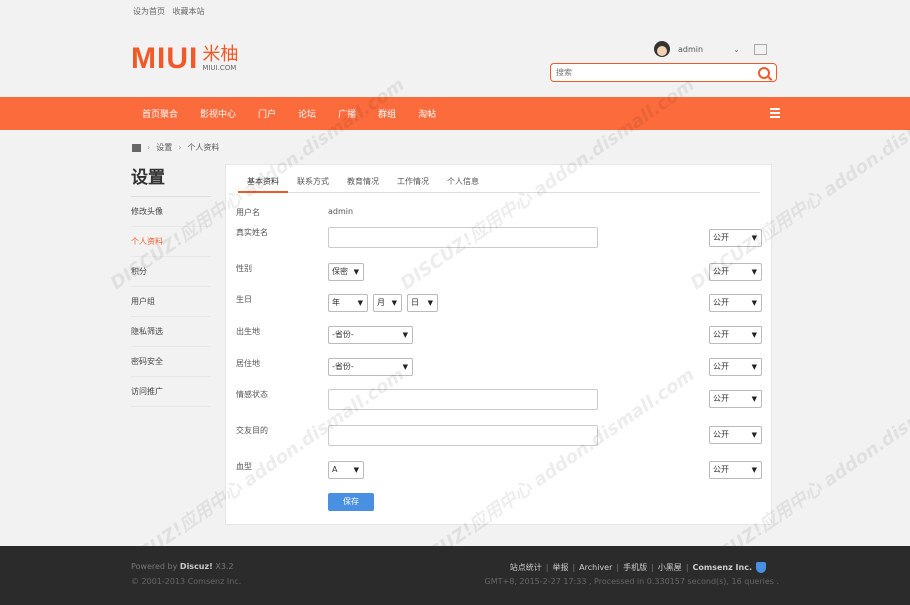  I want to click on search-box, so click(663, 72).